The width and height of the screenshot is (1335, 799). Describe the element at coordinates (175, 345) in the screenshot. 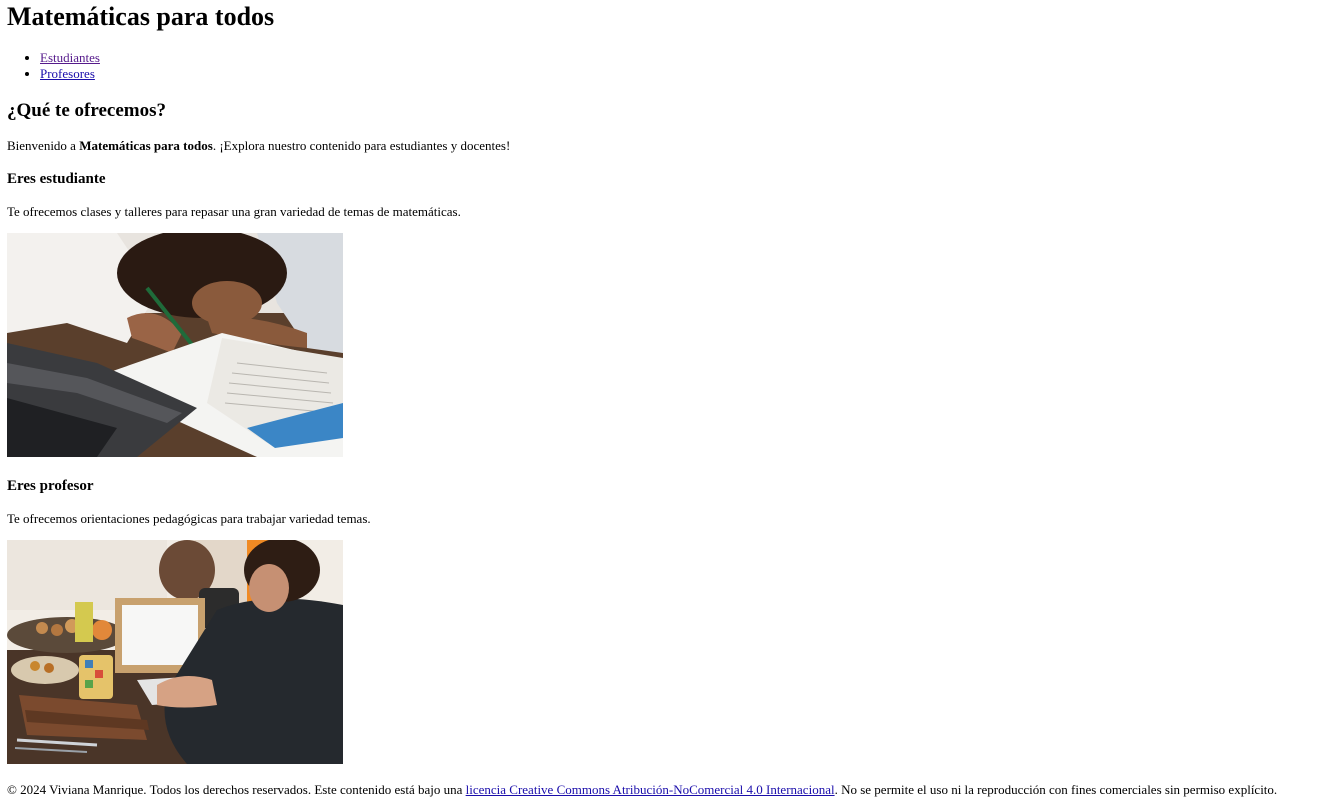

I see `student-photo` at that location.